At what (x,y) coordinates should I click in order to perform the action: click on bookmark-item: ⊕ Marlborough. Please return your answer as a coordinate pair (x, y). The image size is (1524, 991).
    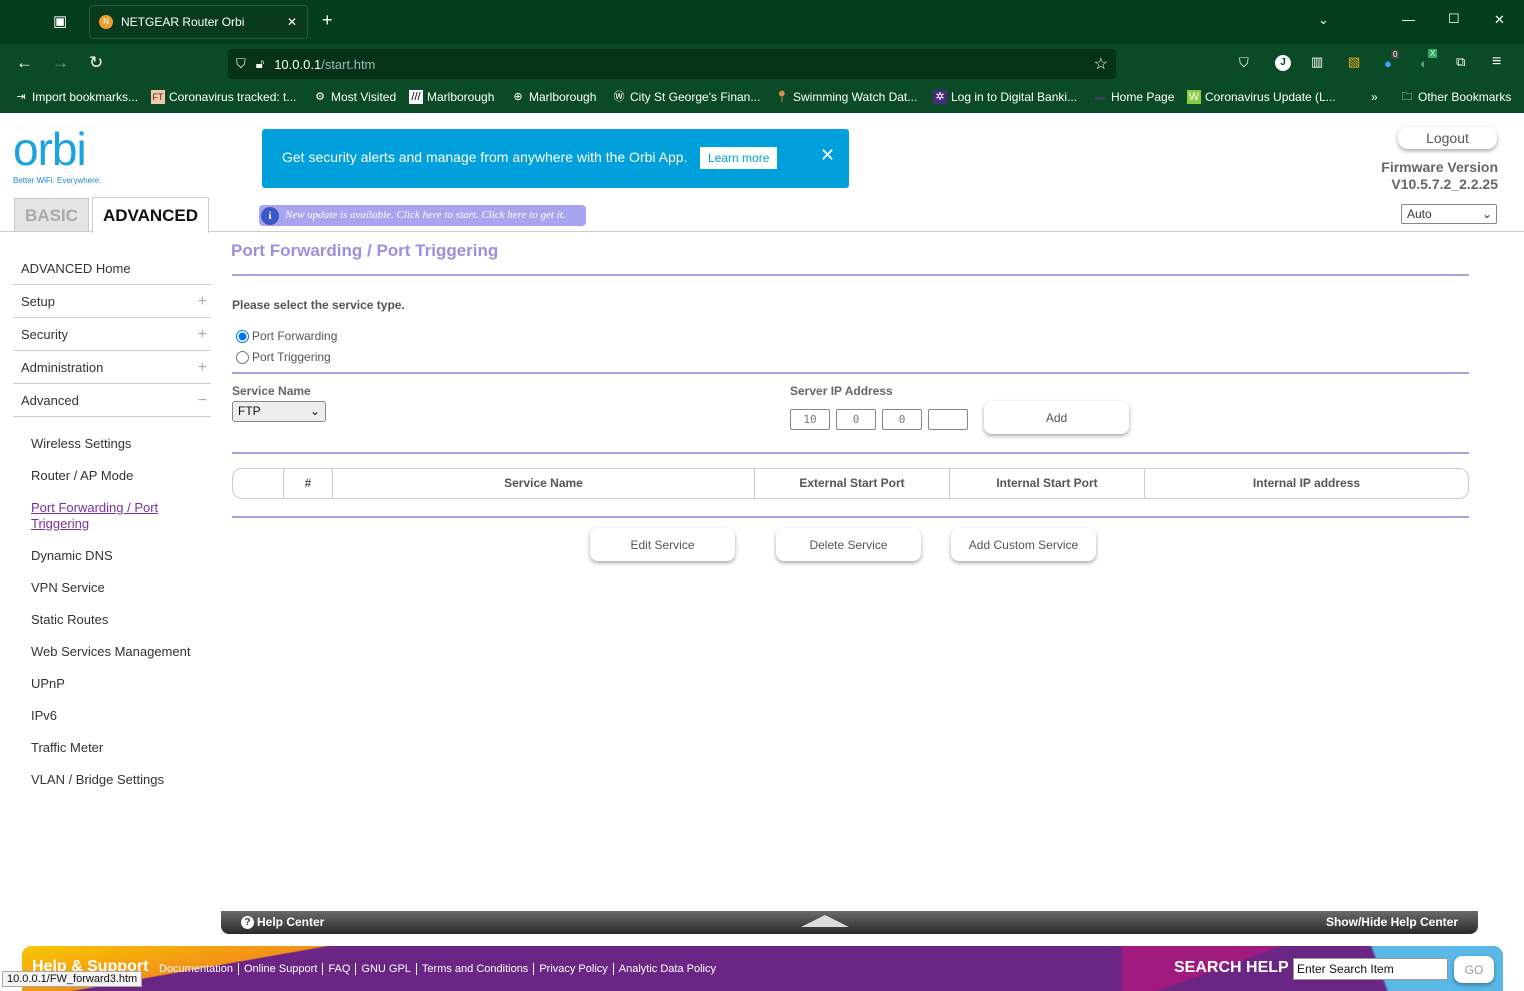
    Looking at the image, I should click on (553, 97).